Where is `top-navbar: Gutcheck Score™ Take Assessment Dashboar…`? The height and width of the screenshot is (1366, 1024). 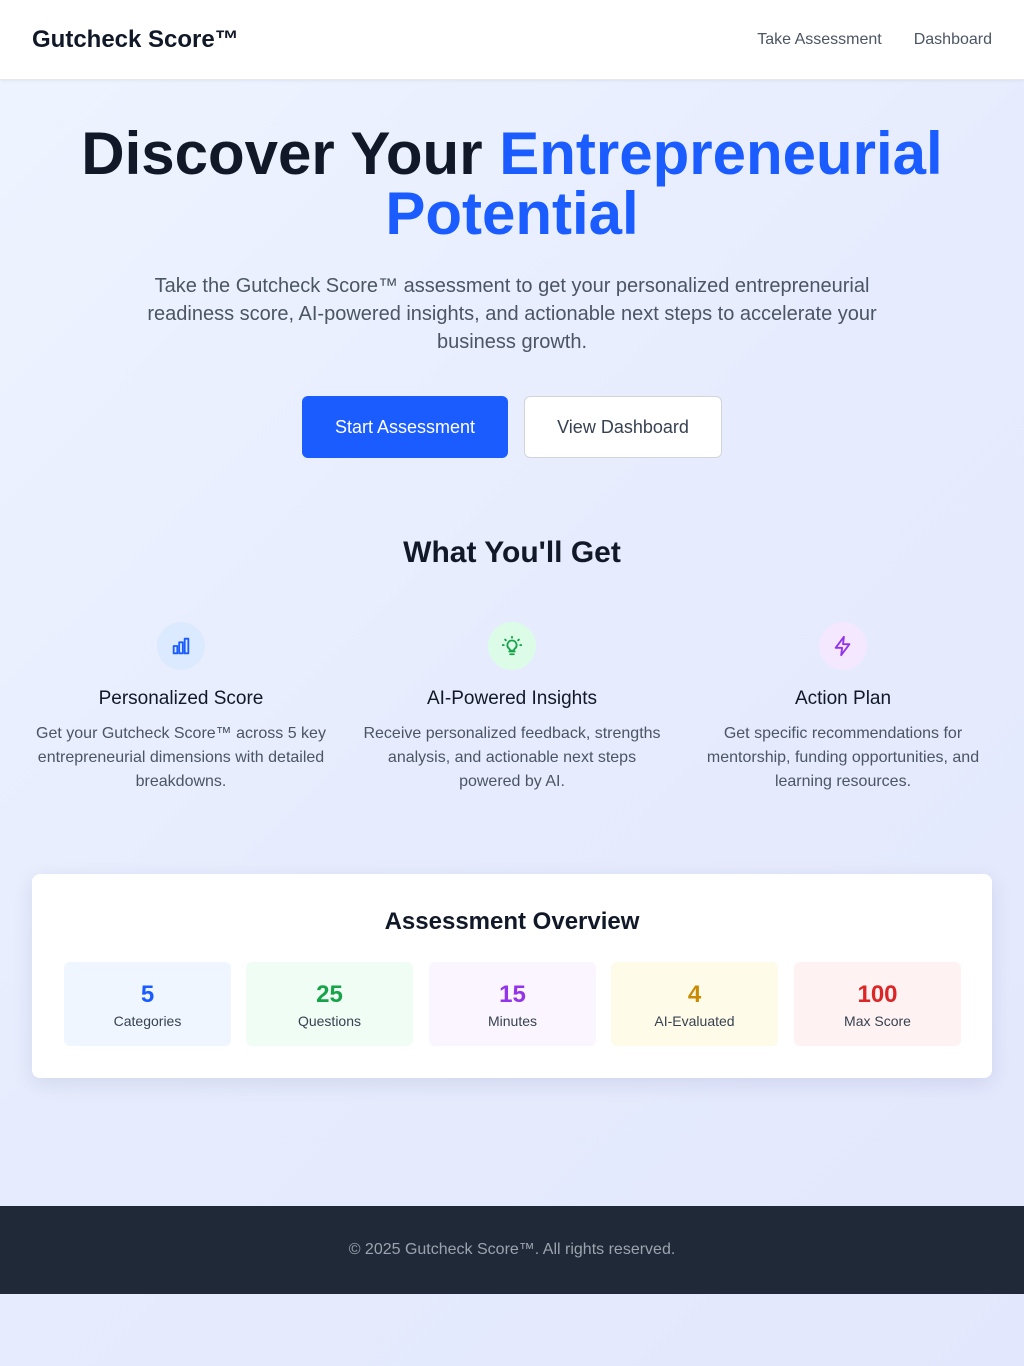
top-navbar: Gutcheck Score™ Take Assessment Dashboar… is located at coordinates (512, 40).